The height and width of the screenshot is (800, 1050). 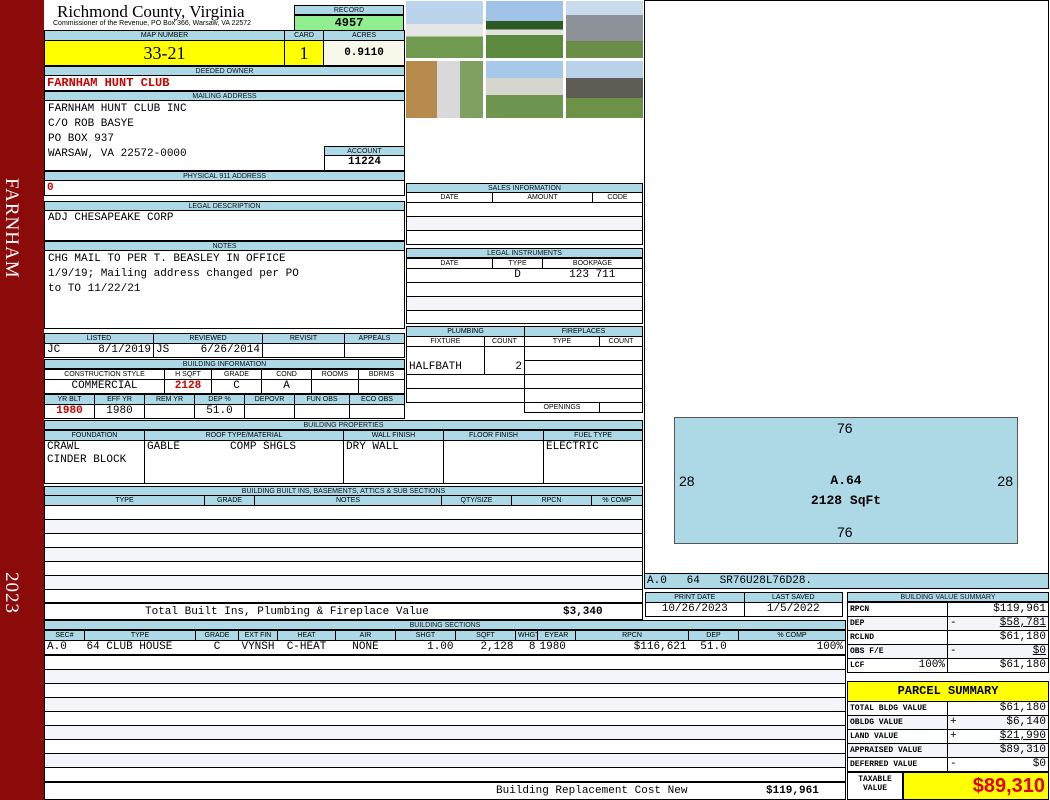 What do you see at coordinates (230, 350) in the screenshot?
I see `reviewed-date: 6/26/2014` at bounding box center [230, 350].